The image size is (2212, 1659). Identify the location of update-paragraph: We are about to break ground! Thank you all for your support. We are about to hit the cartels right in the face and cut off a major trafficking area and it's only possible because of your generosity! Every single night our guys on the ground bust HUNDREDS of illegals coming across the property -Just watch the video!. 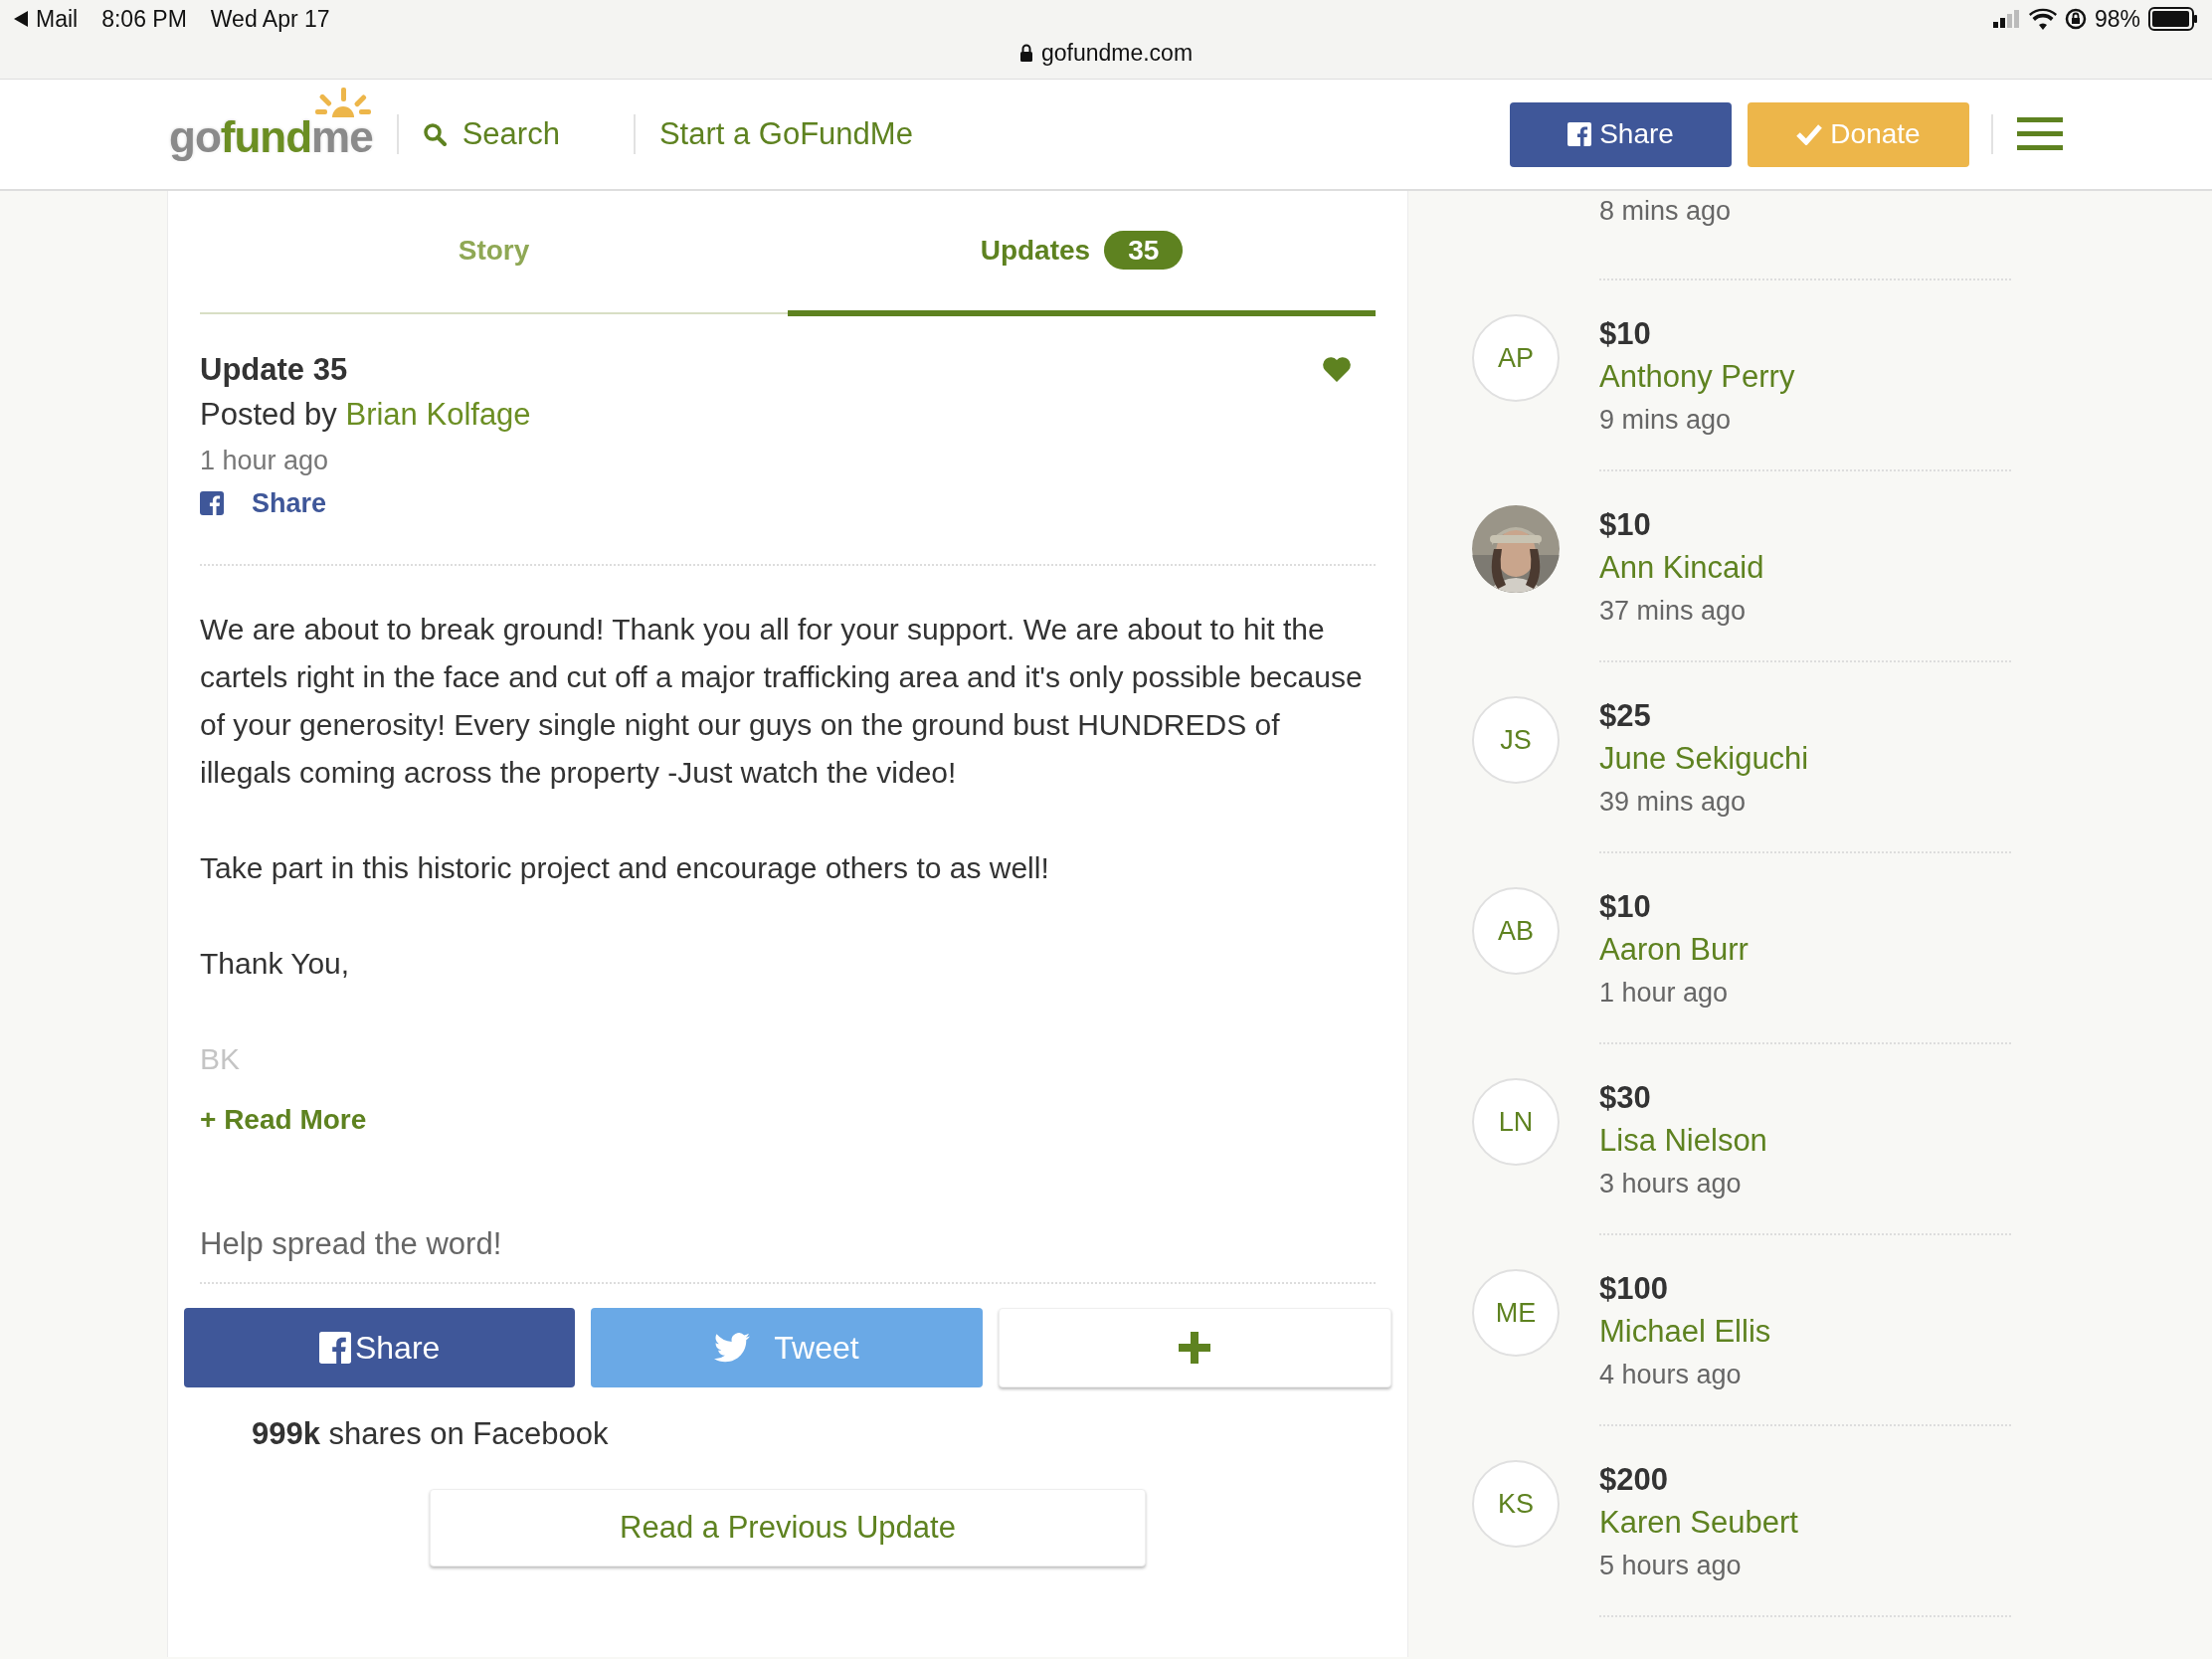
(782, 701).